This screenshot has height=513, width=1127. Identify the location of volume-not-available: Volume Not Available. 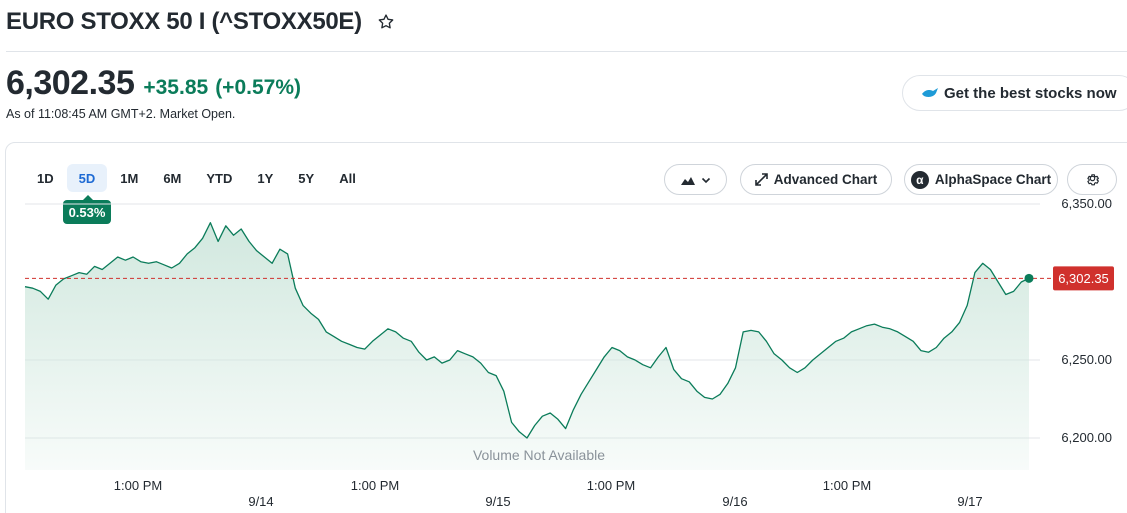
(539, 455).